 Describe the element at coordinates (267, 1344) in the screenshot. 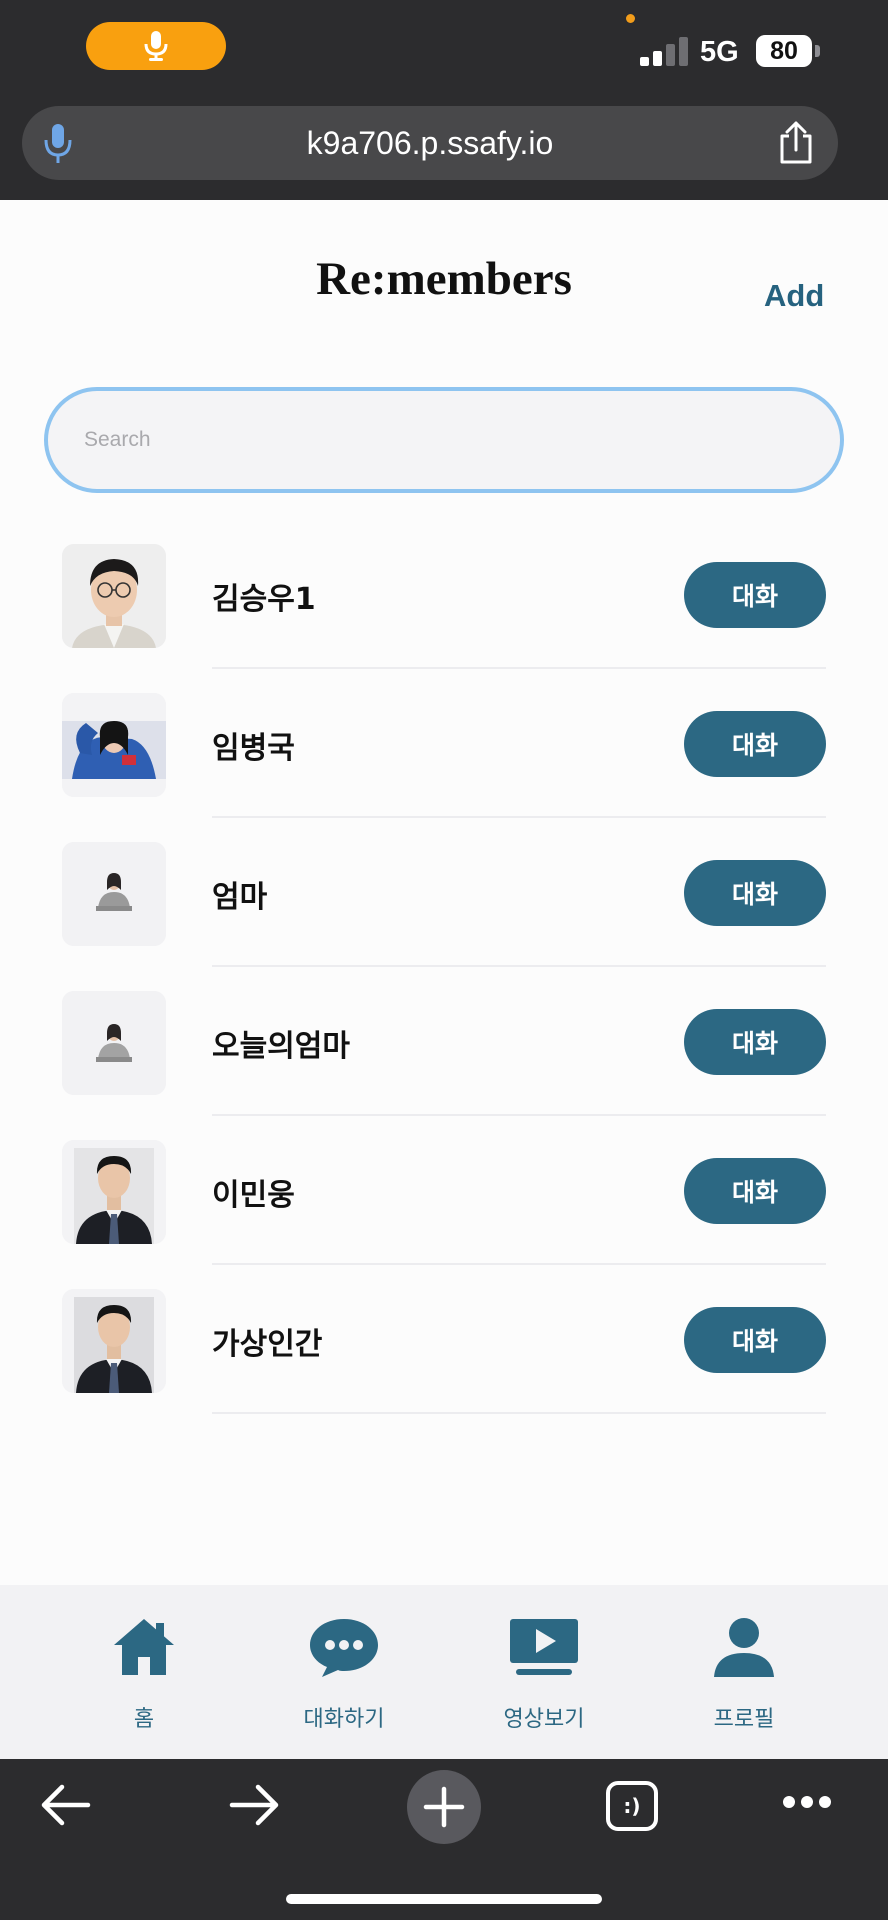

I see `member-name: 가상인간` at that location.